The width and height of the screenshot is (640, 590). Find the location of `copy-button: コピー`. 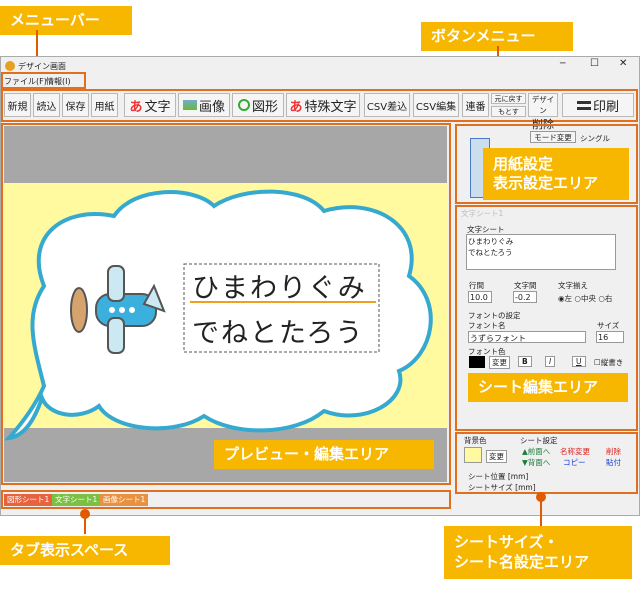

copy-button: コピー is located at coordinates (574, 462).